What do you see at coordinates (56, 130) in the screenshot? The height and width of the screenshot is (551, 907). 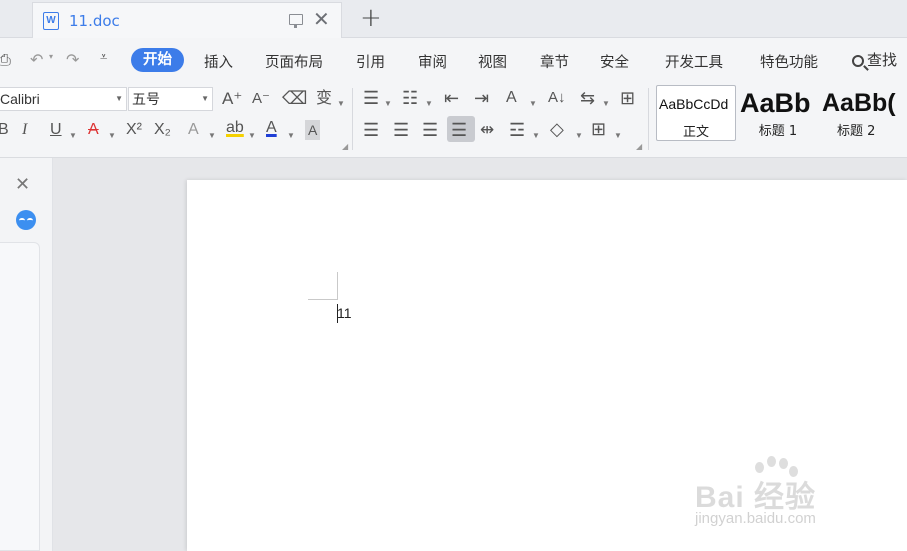 I see `underline-icon: U` at bounding box center [56, 130].